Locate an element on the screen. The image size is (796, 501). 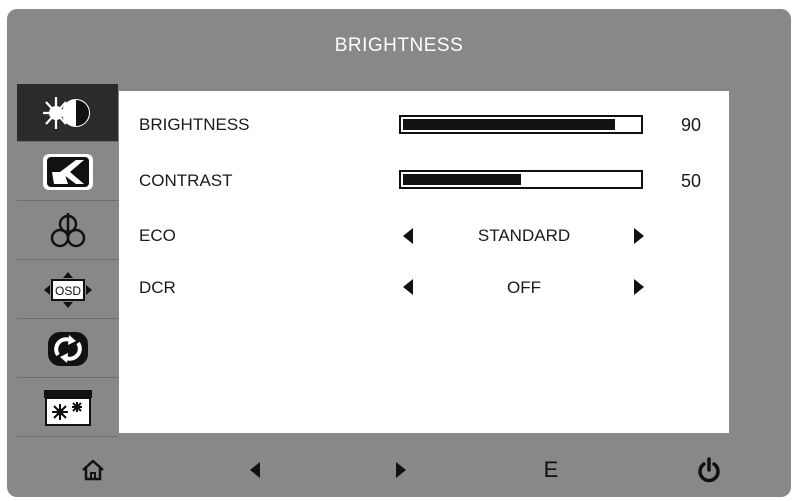
contrast-slider is located at coordinates (521, 179).